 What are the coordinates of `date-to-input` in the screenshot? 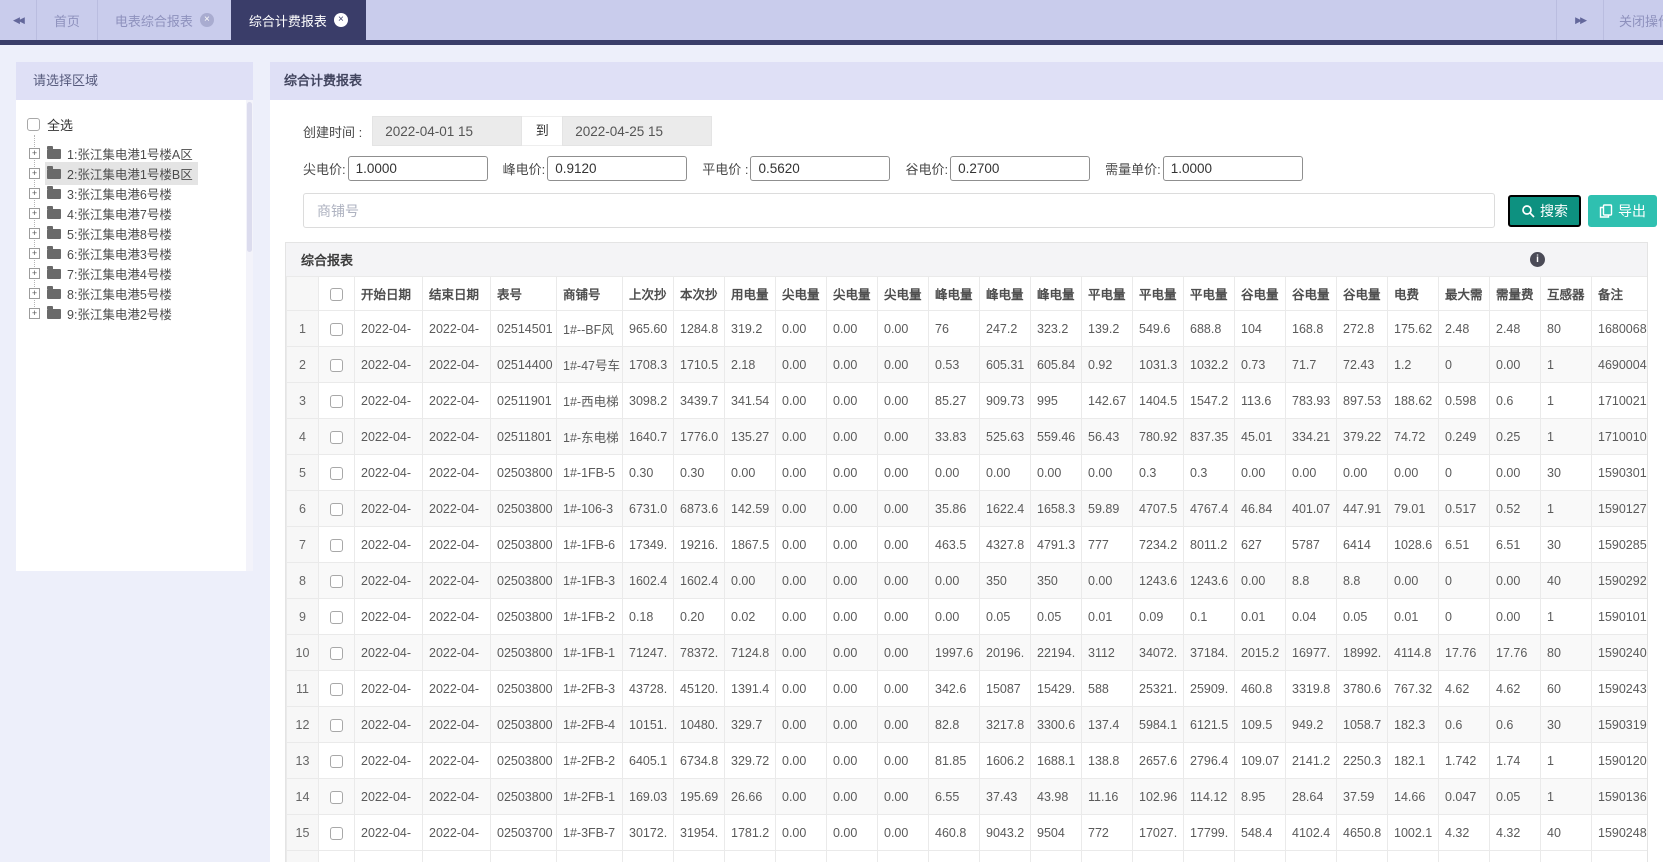 It's located at (637, 131).